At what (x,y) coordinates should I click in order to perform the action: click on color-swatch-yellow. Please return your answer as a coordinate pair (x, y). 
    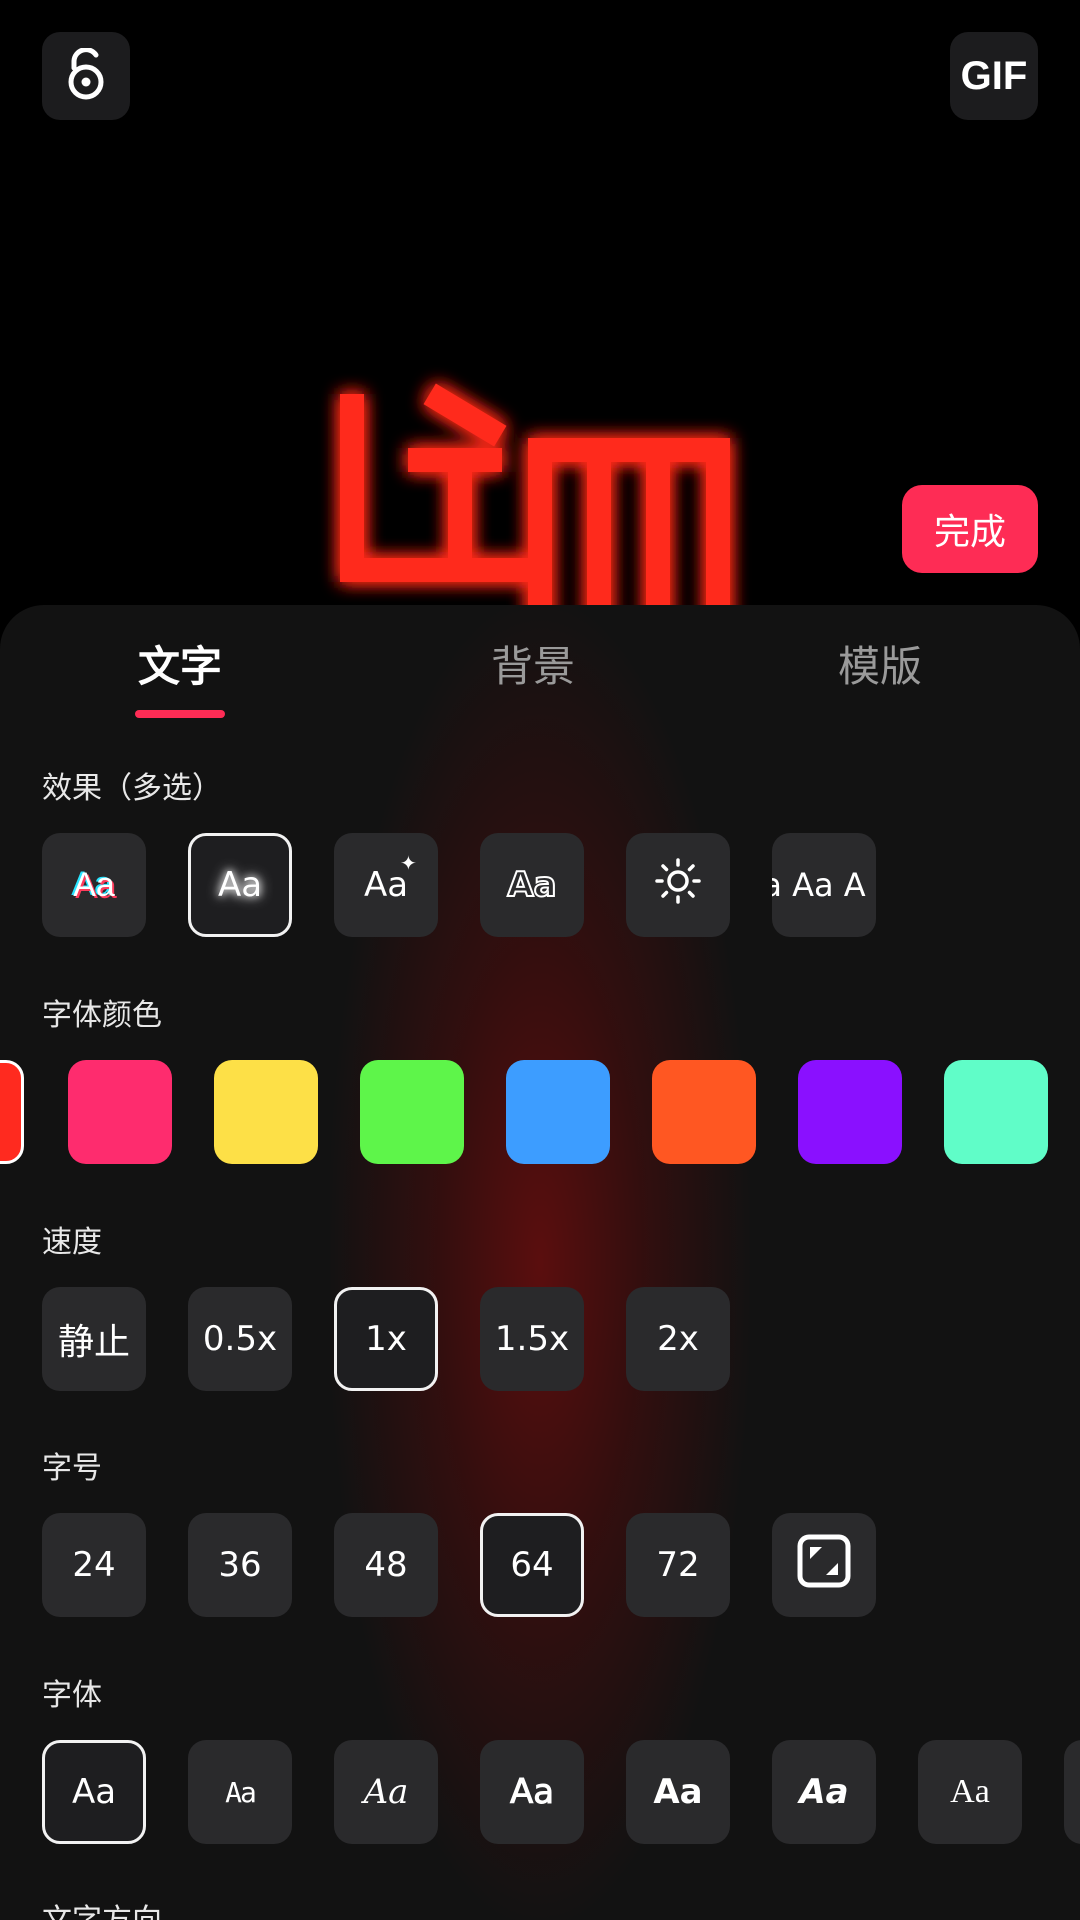
    Looking at the image, I should click on (266, 1112).